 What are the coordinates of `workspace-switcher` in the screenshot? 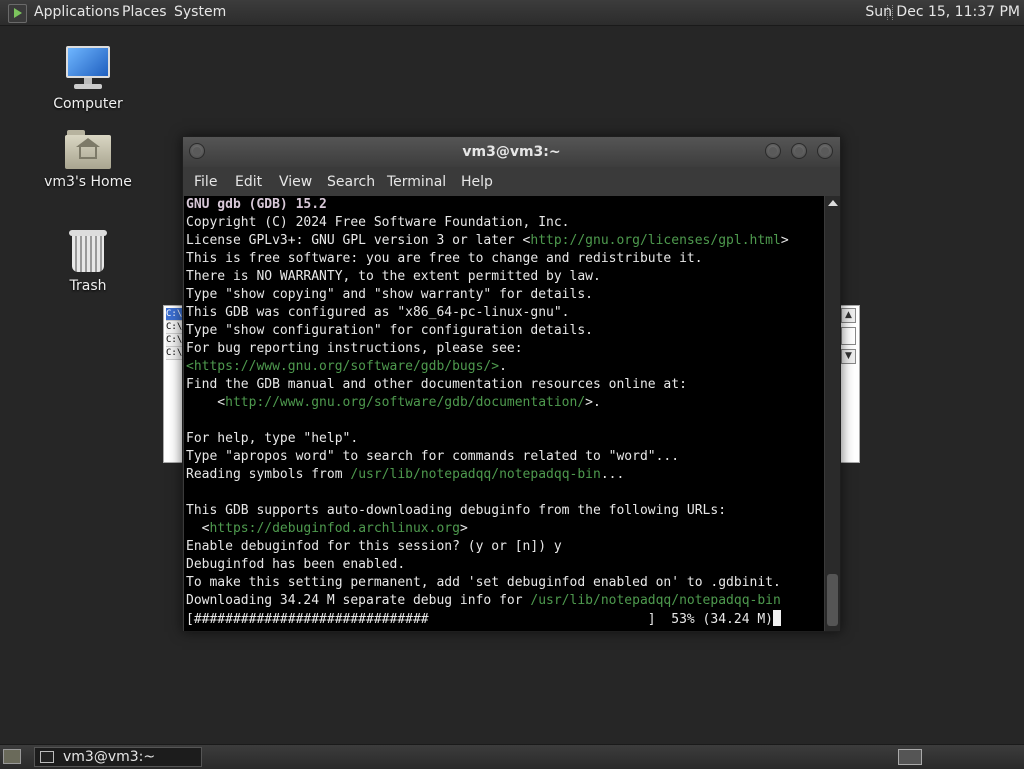 It's located at (910, 757).